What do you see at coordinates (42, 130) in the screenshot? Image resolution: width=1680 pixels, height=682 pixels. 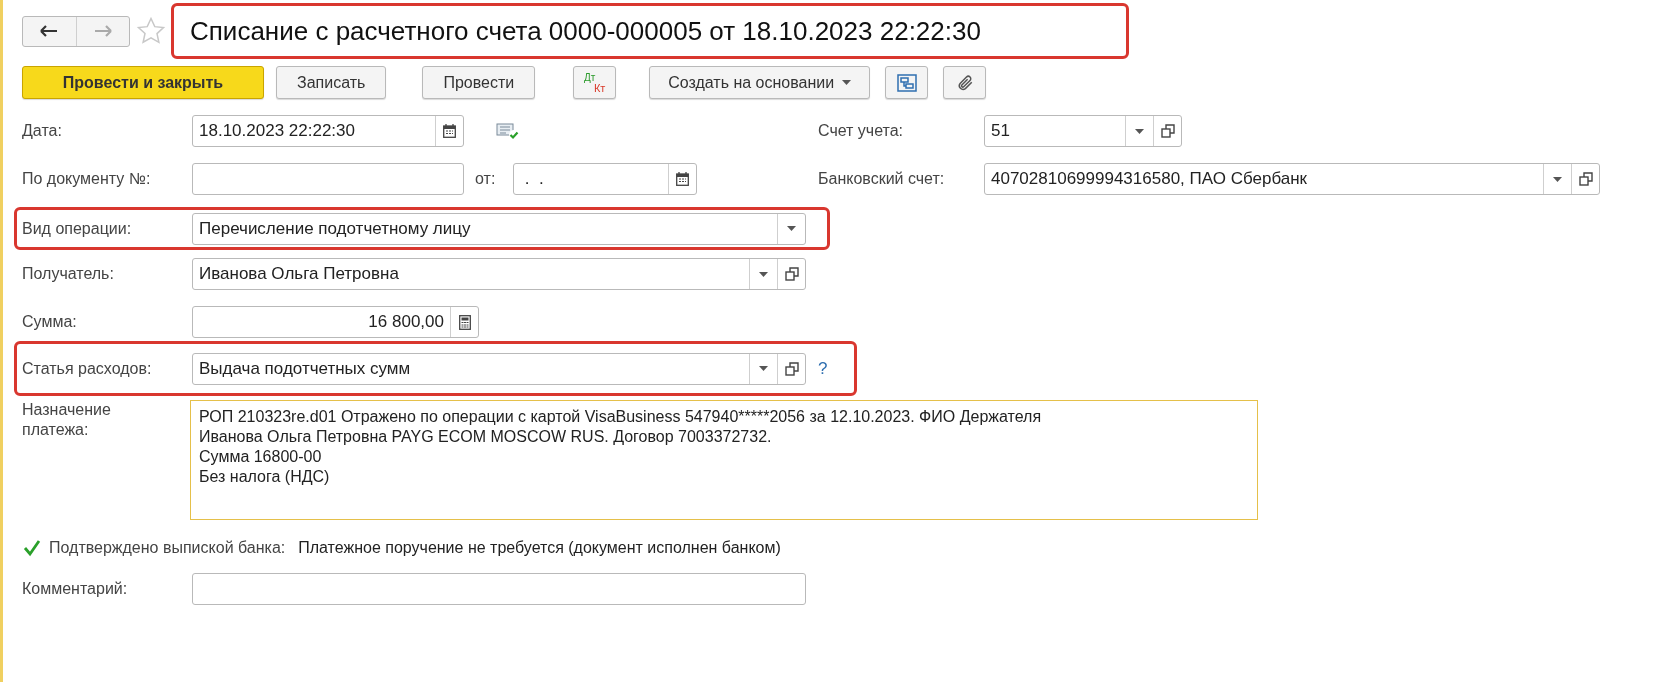 I see `field-label: Дата:` at bounding box center [42, 130].